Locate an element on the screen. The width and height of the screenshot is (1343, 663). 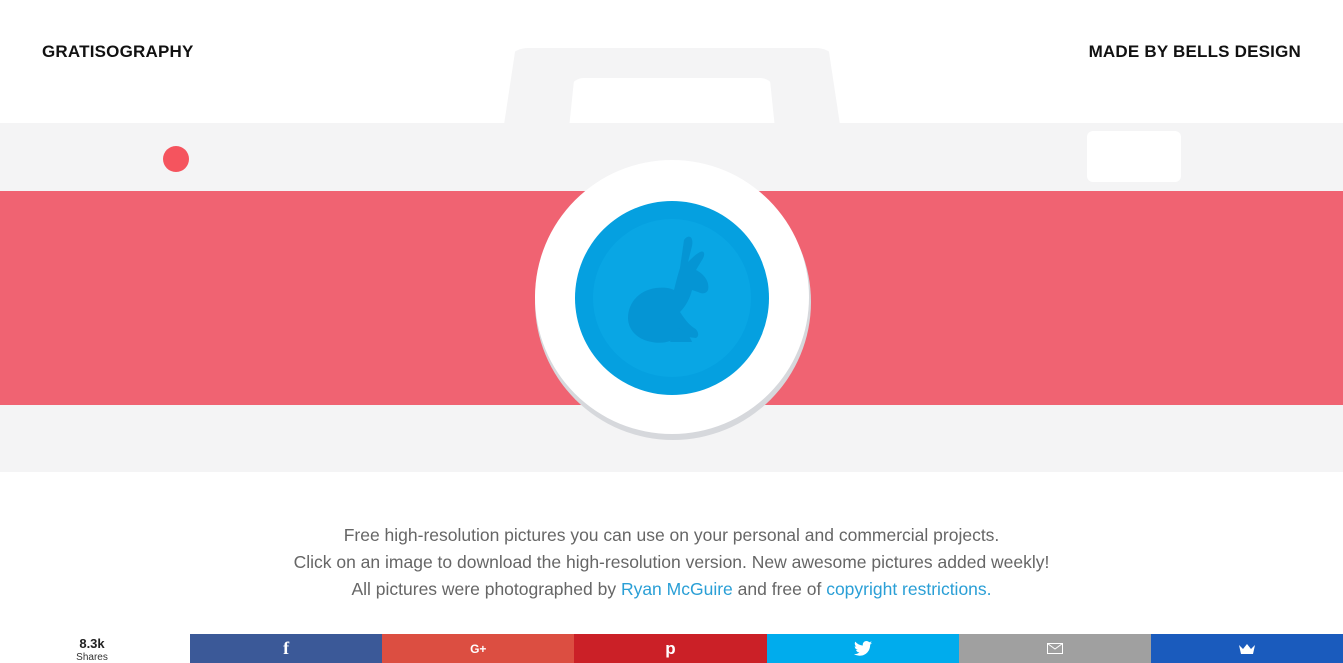
sumome-share-button is located at coordinates (1246, 648).